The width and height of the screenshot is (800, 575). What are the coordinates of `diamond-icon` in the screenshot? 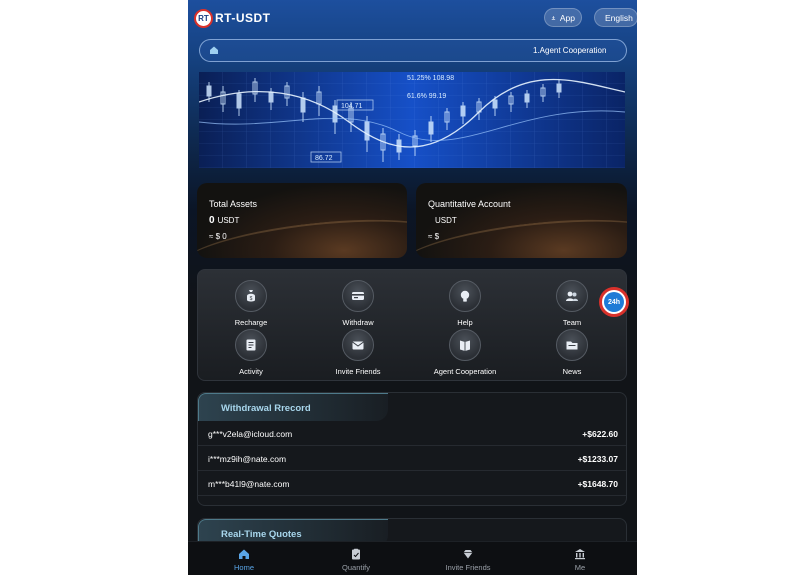 It's located at (468, 554).